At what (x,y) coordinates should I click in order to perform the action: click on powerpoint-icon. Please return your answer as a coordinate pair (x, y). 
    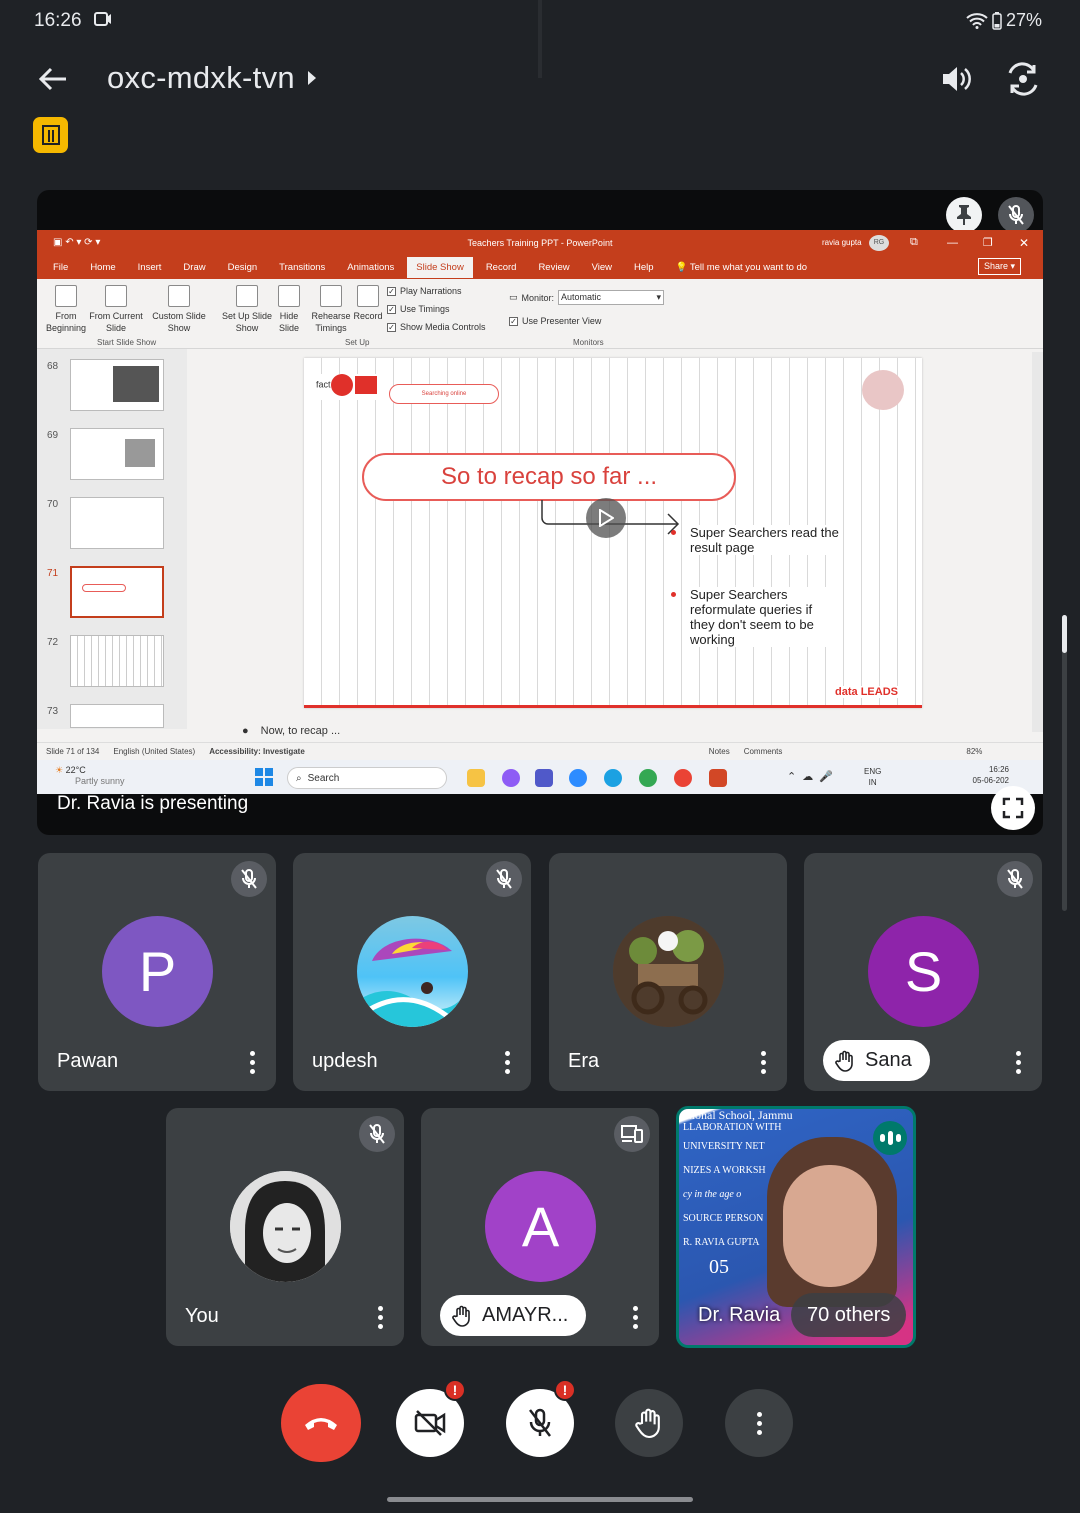
    Looking at the image, I should click on (718, 778).